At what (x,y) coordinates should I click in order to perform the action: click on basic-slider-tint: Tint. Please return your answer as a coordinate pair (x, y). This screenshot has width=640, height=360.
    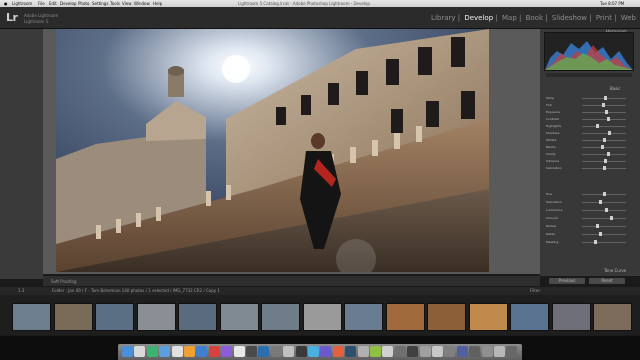
    Looking at the image, I should click on (589, 105).